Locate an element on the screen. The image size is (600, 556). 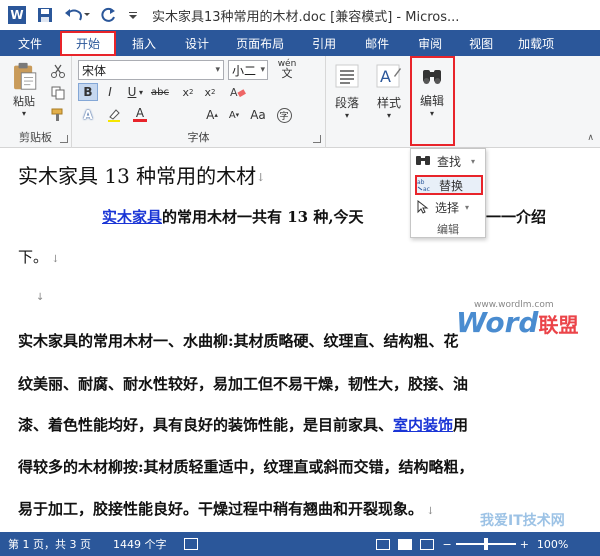
ribbon-tabs: 文件 开始 插入 设计 页面布局 引用 邮件 审阅 视图 加载项 is located at coordinates (300, 43).